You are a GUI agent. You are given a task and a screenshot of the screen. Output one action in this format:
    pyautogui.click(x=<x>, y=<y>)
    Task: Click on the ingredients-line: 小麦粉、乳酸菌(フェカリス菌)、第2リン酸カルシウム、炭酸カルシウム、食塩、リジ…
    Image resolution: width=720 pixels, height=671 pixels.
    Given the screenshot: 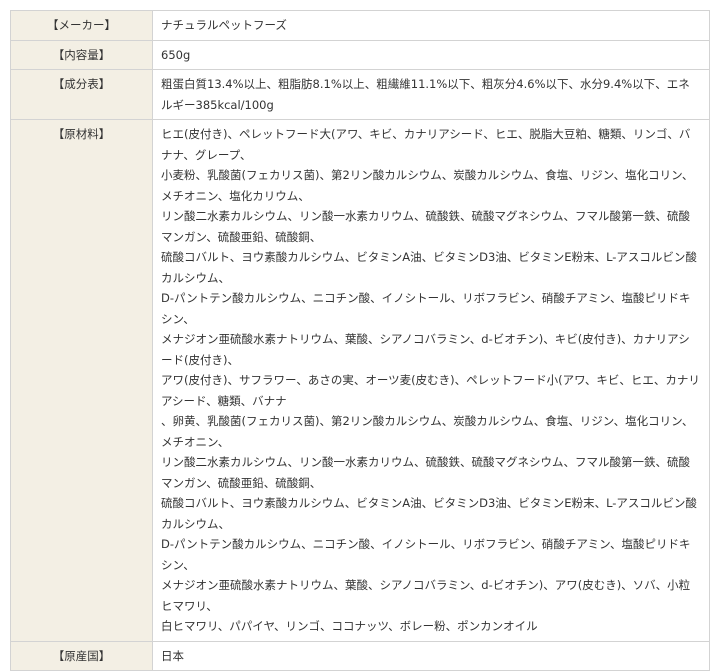 What is the action you would take?
    pyautogui.click(x=427, y=185)
    